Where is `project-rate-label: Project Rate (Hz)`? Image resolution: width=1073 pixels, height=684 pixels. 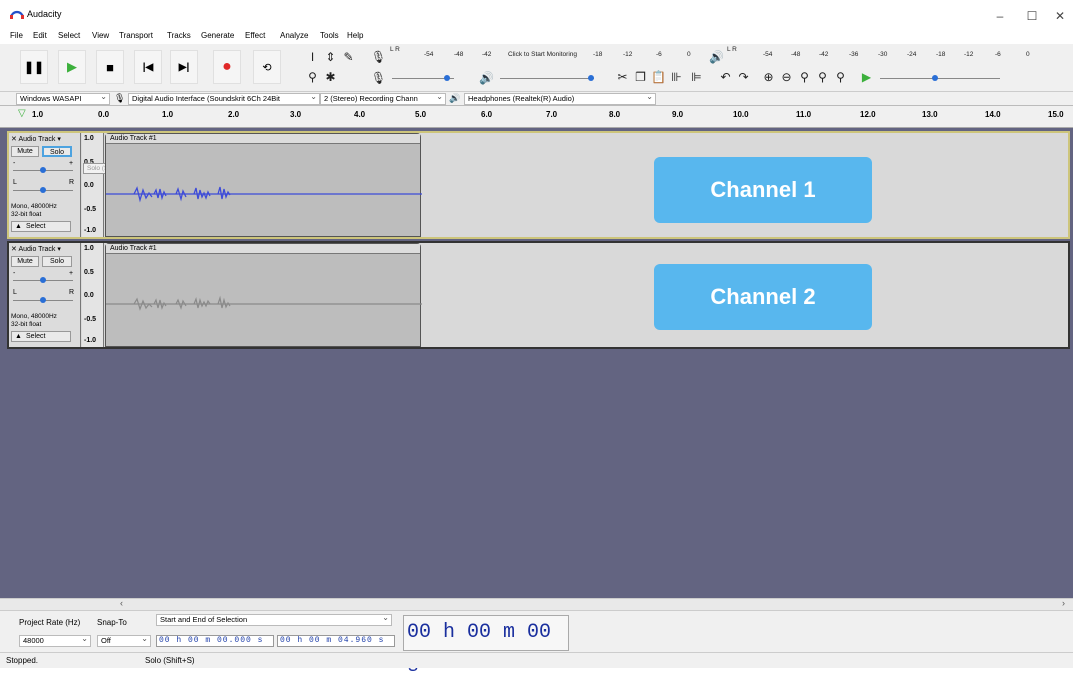
project-rate-label: Project Rate (Hz) is located at coordinates (50, 622).